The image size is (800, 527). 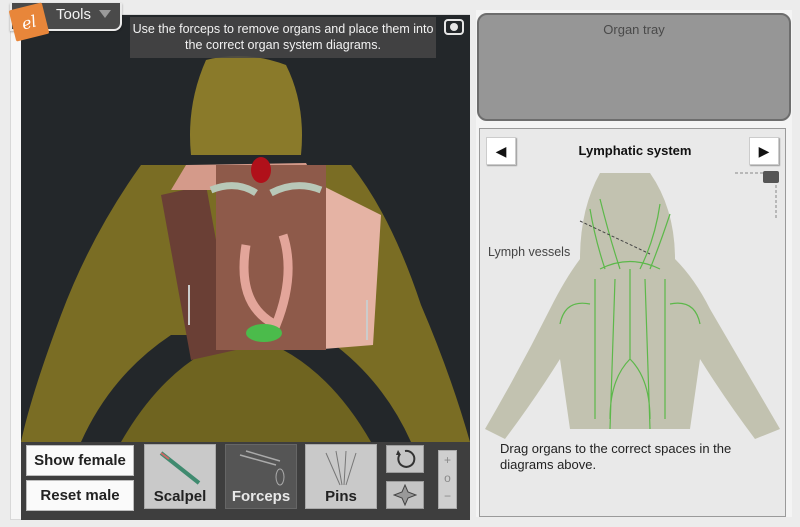 I want to click on tool-pins: Pins, so click(x=341, y=476).